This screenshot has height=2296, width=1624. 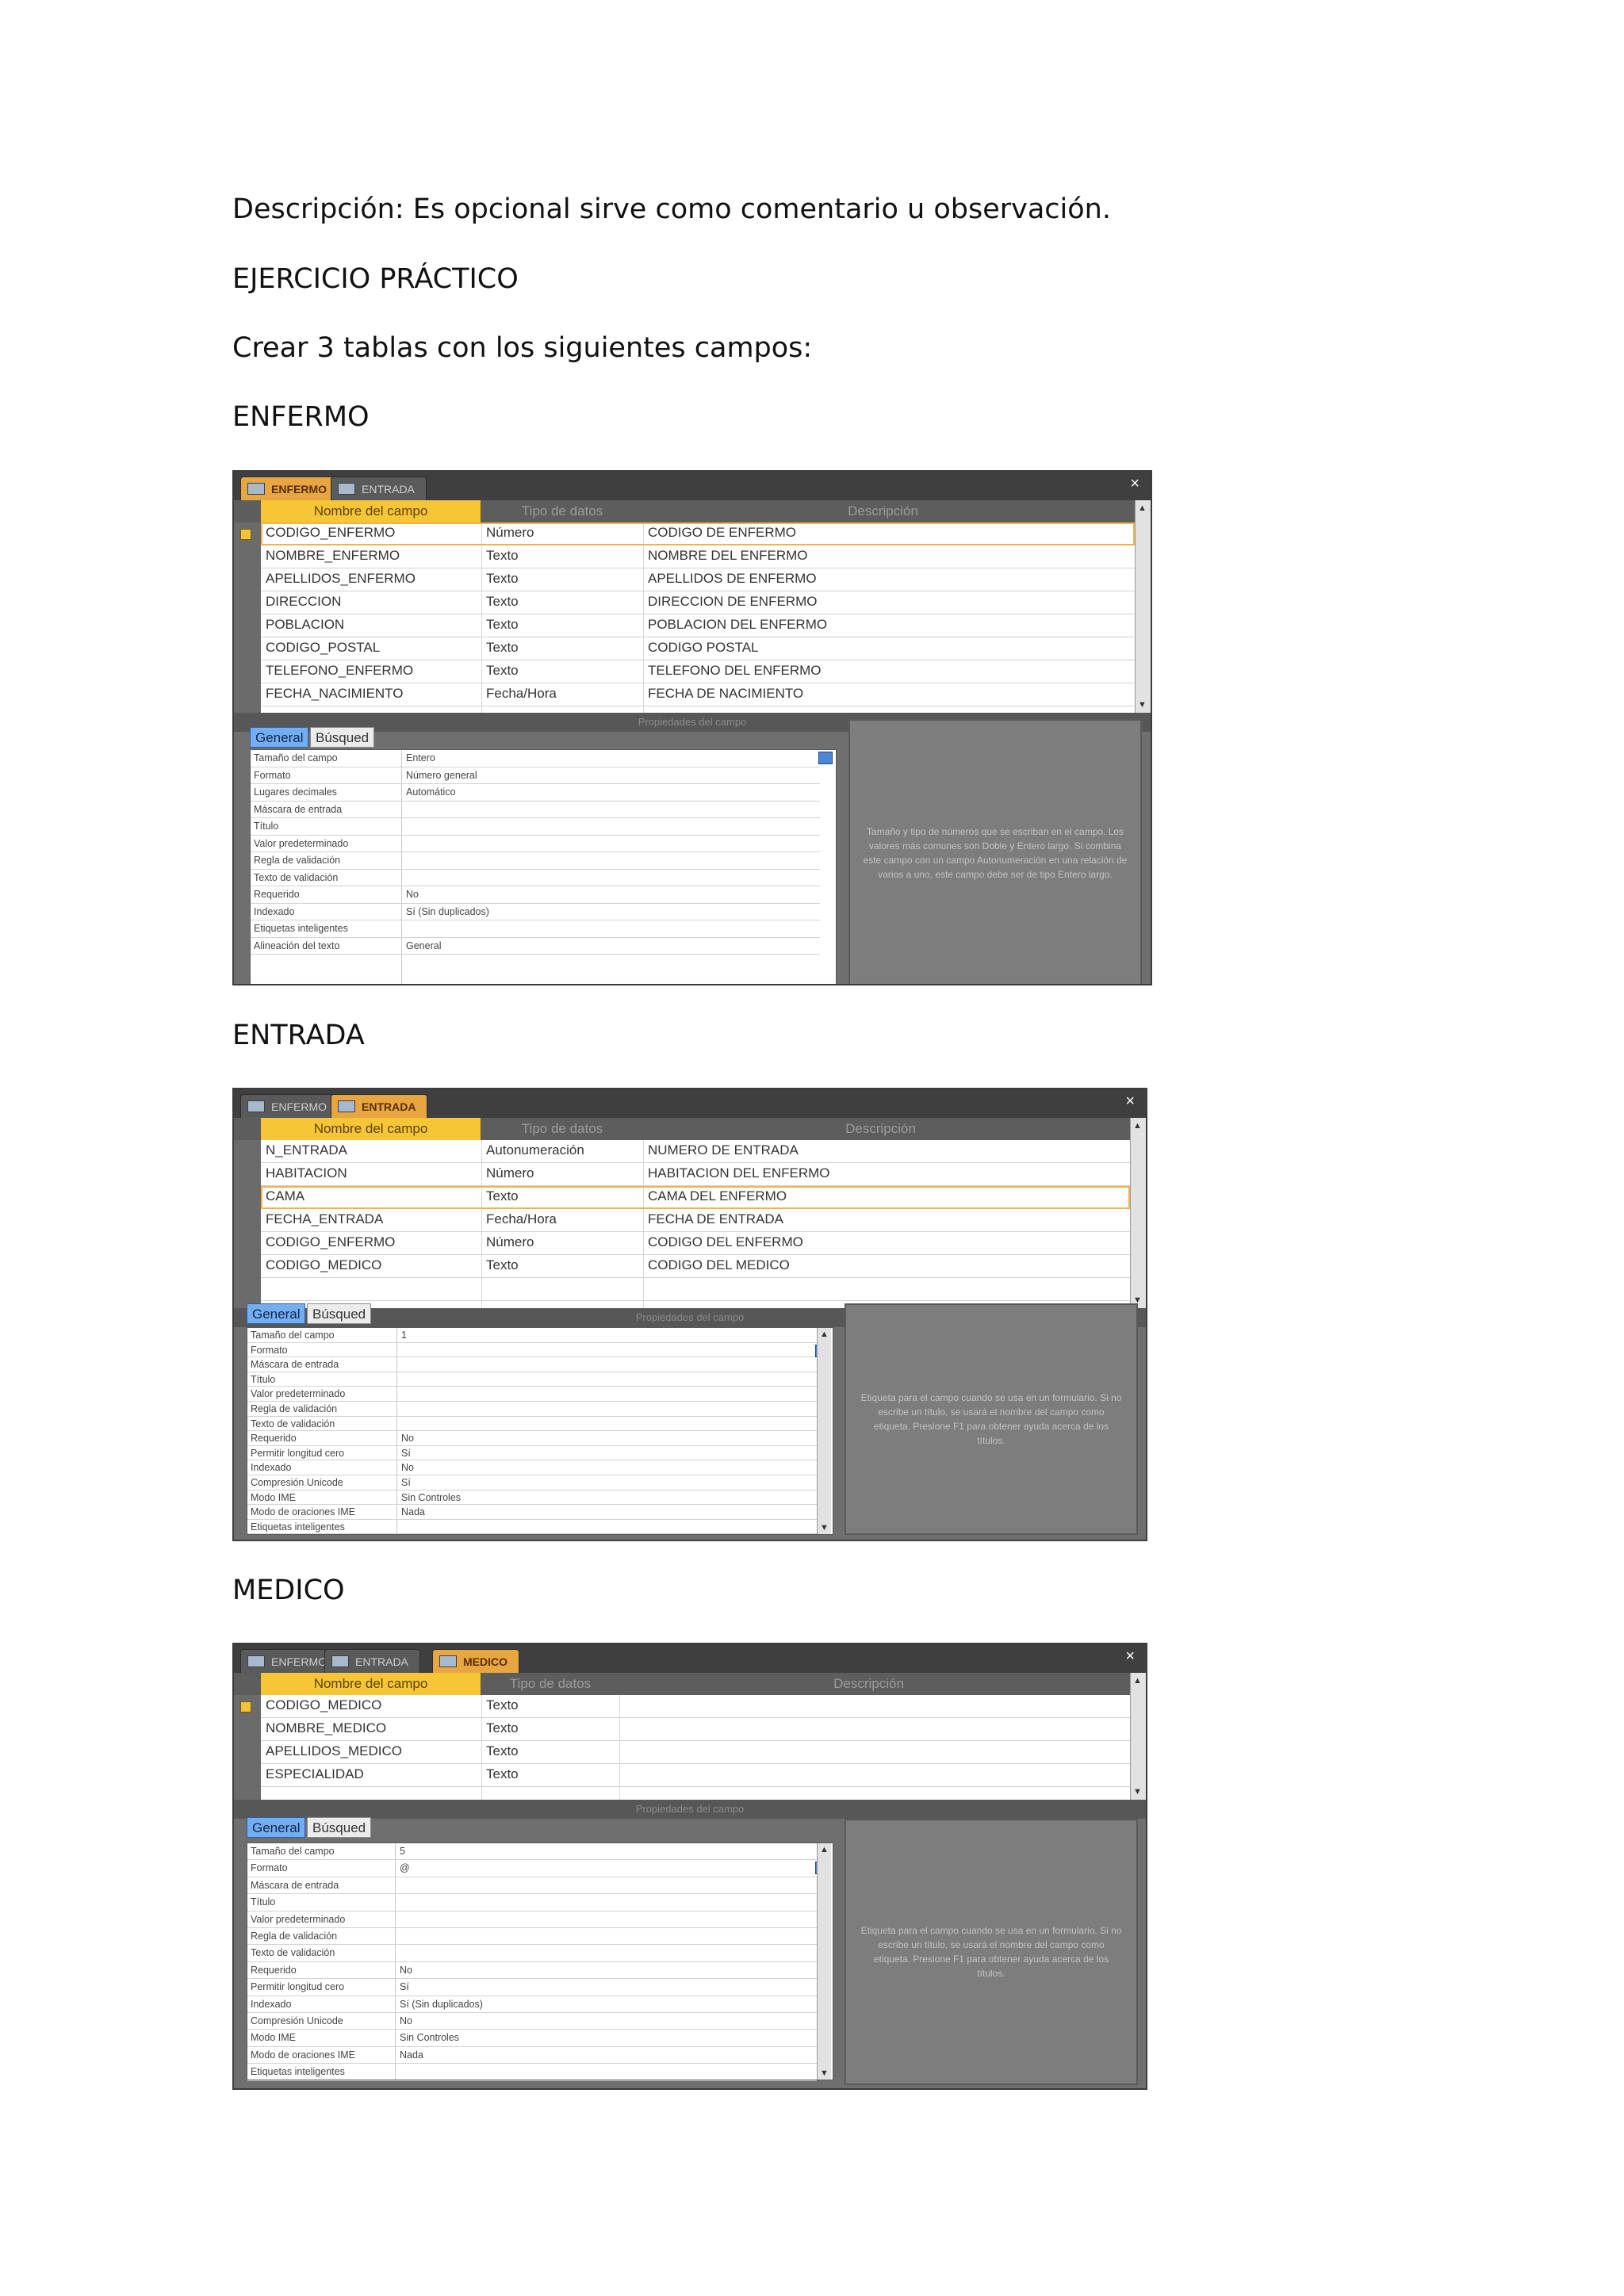 What do you see at coordinates (442, 776) in the screenshot?
I see `property-value: Número general` at bounding box center [442, 776].